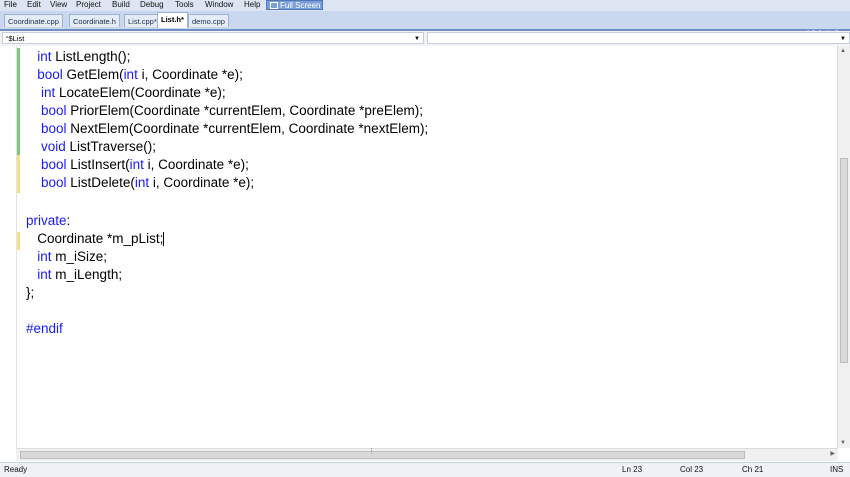 This screenshot has height=477, width=850. I want to click on vertical-scrollbar: ▲ ▼, so click(843, 247).